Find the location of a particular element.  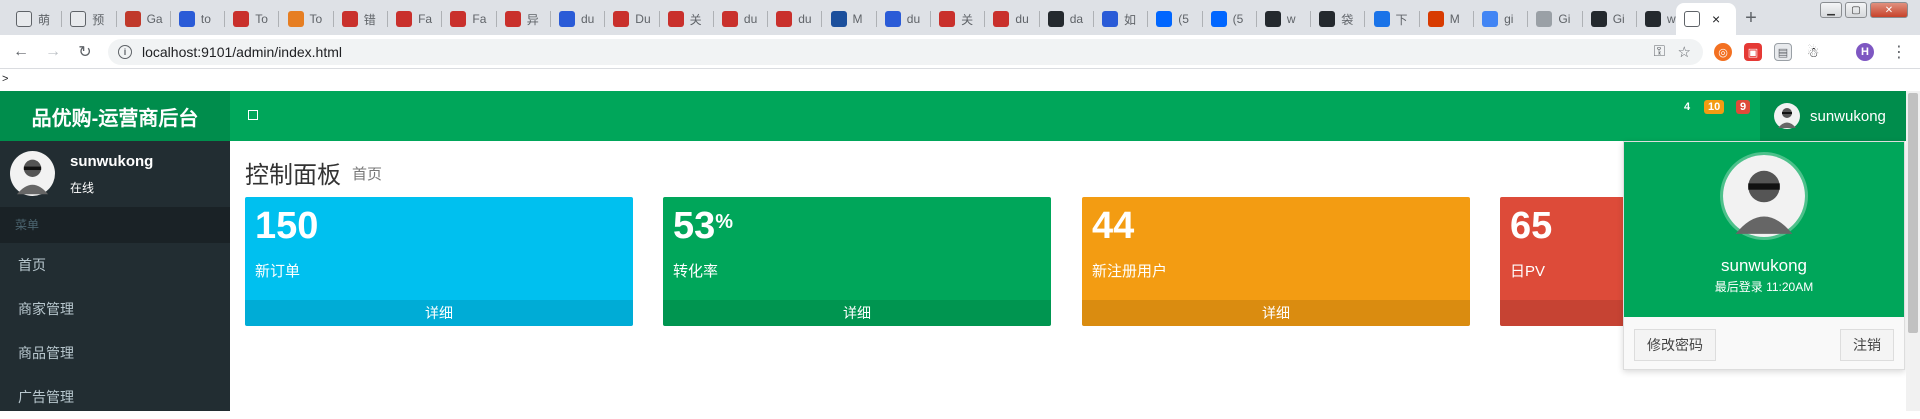

user-menu-toggle: sunwukong is located at coordinates (1833, 116).